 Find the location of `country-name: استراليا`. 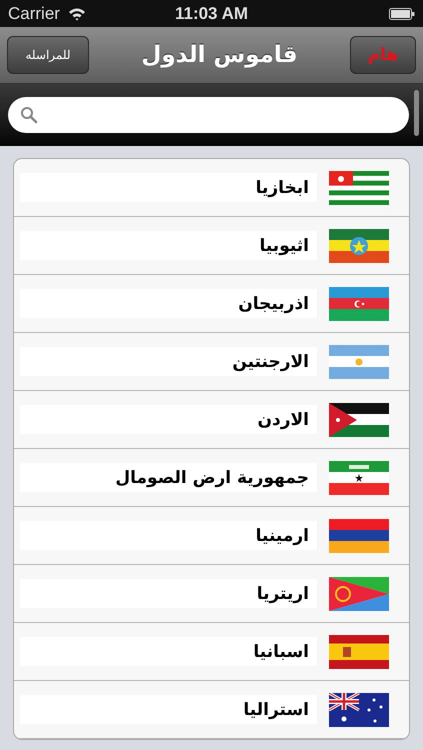

country-name: استراليا is located at coordinates (168, 709).